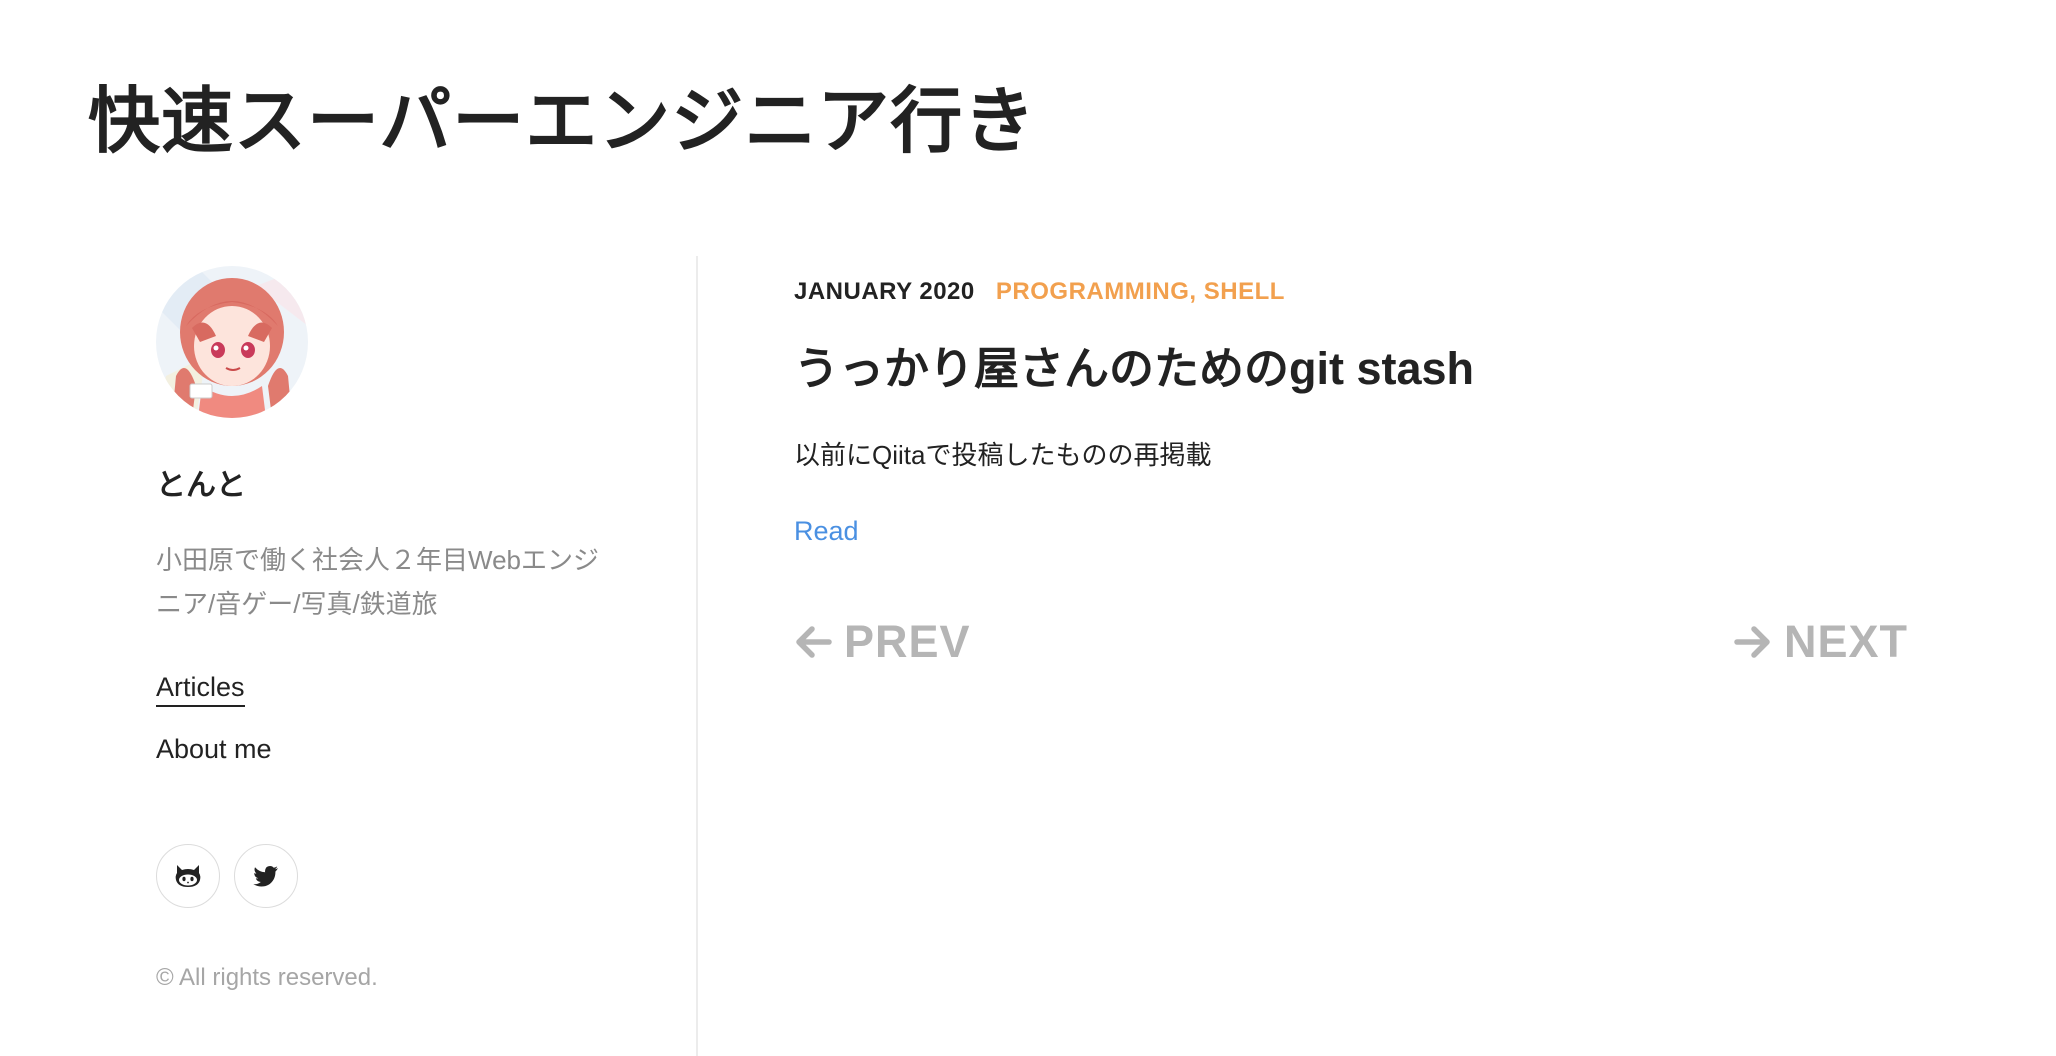 Image resolution: width=2056 pixels, height=1056 pixels. Describe the element at coordinates (562, 114) in the screenshot. I see `site-title: 快速スーパーエンジニア行き` at that location.